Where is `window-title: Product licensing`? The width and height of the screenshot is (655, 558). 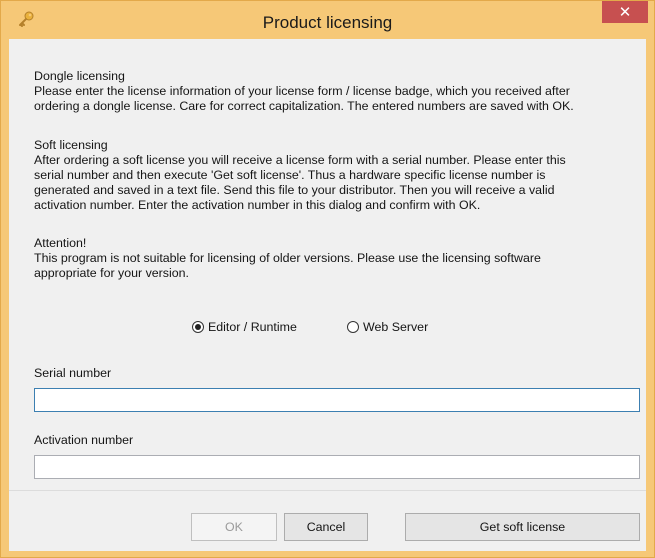
window-title: Product licensing is located at coordinates (327, 22).